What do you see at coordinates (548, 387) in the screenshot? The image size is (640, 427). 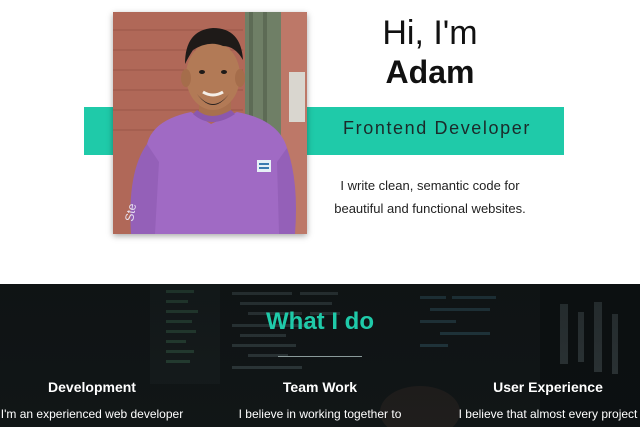 I see `service-heading: User Experience` at bounding box center [548, 387].